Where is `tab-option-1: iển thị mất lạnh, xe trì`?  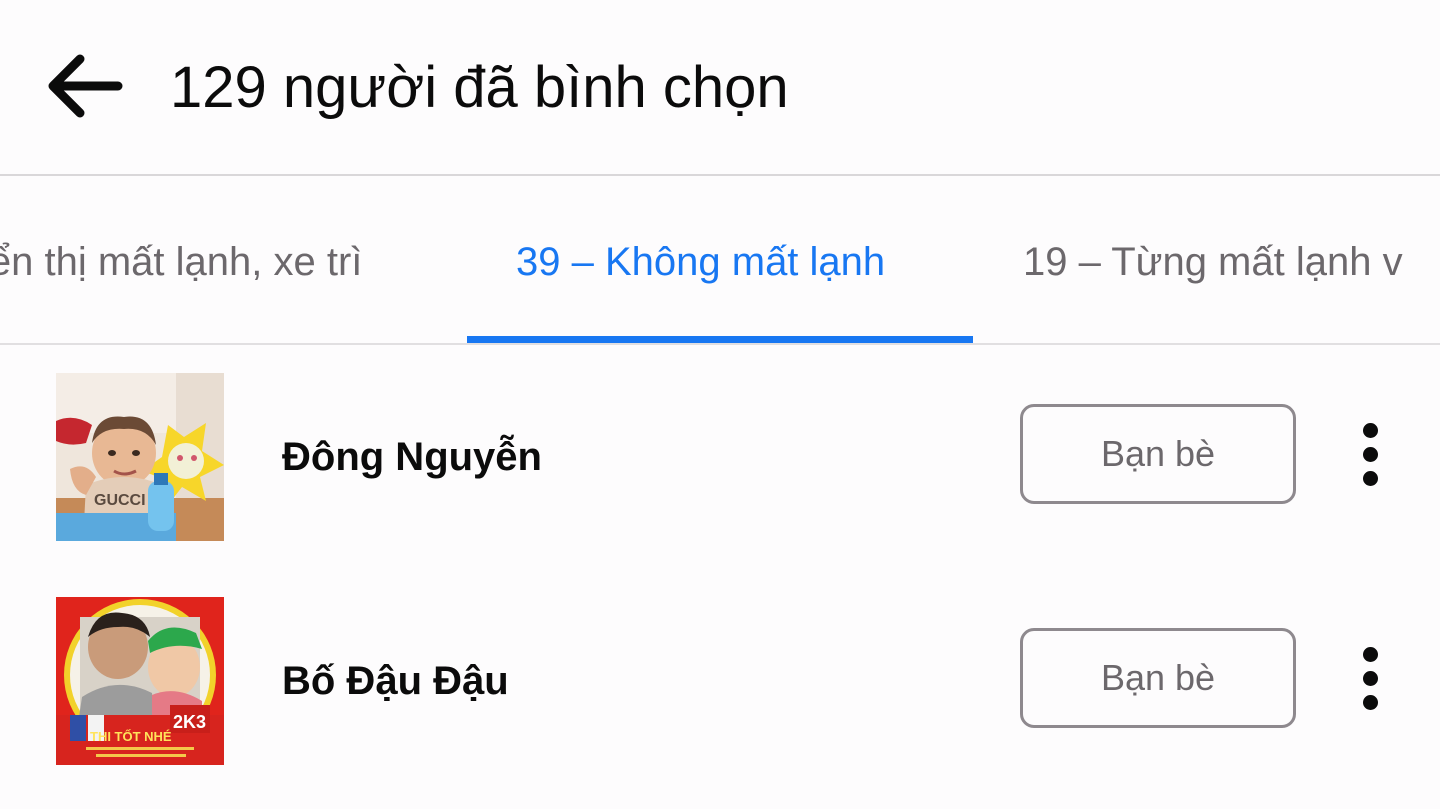
tab-option-1: iển thị mất lạnh, xe trì is located at coordinates (181, 262).